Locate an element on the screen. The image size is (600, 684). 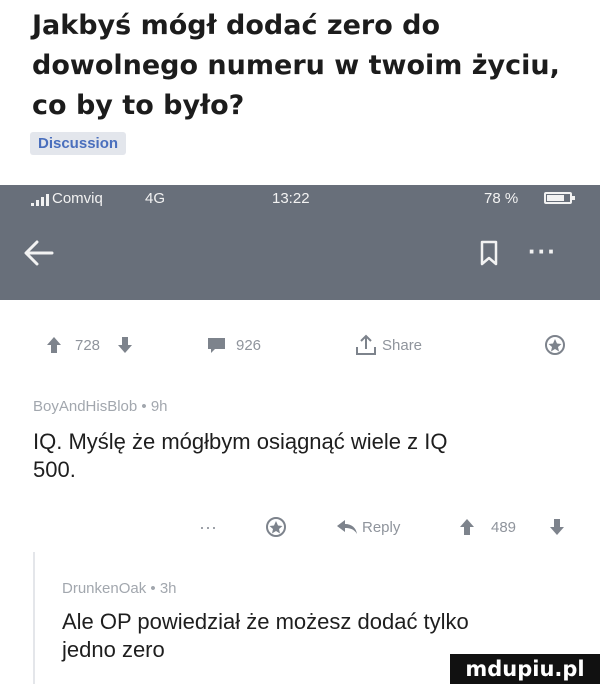
share-label: Share is located at coordinates (402, 345).